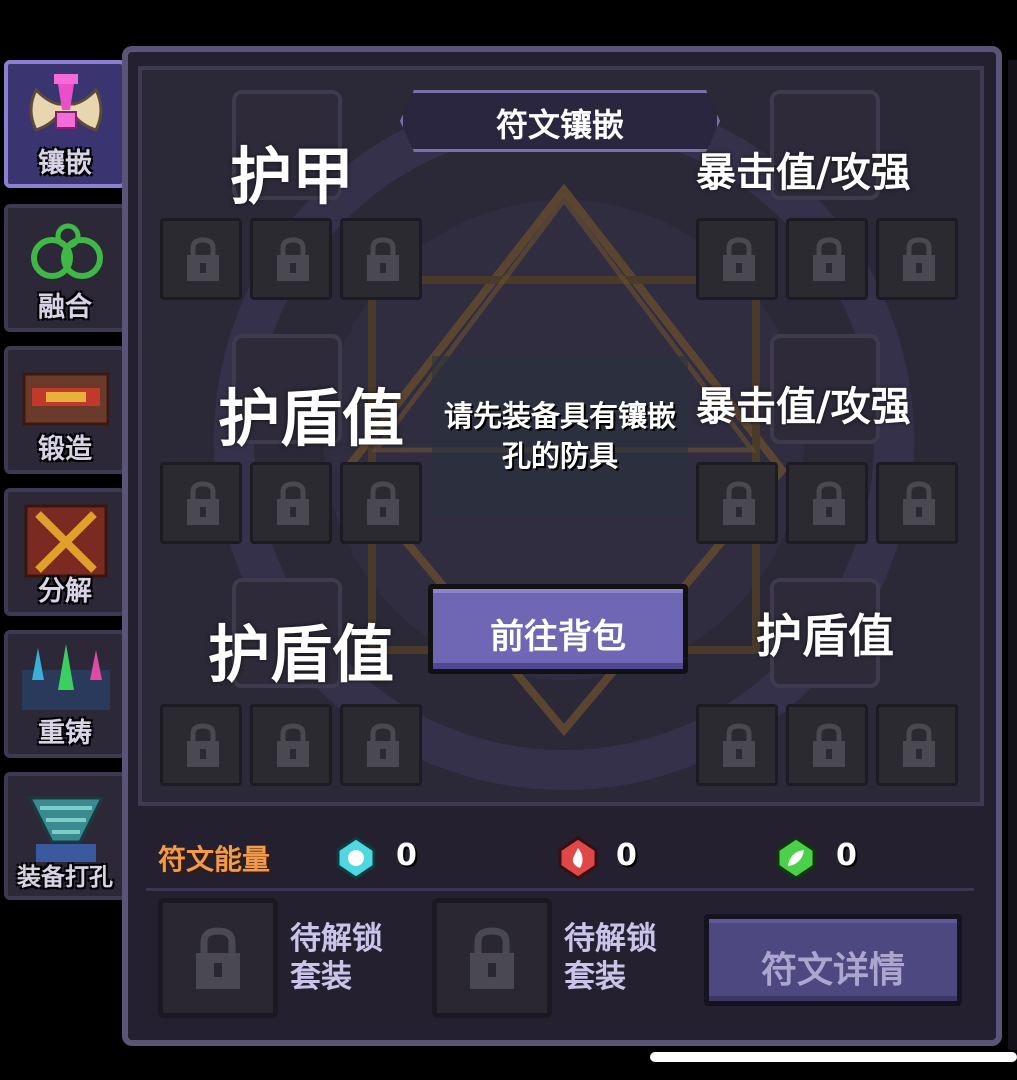  Describe the element at coordinates (559, 125) in the screenshot. I see `page-title: 符文镶嵌` at that location.